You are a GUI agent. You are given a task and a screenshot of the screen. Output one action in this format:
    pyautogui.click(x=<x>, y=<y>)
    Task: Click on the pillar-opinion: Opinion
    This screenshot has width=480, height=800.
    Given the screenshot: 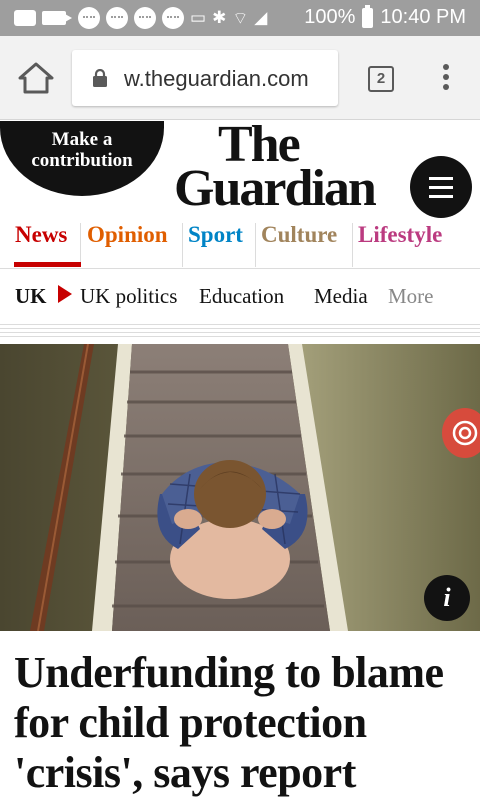 What is the action you would take?
    pyautogui.click(x=127, y=244)
    